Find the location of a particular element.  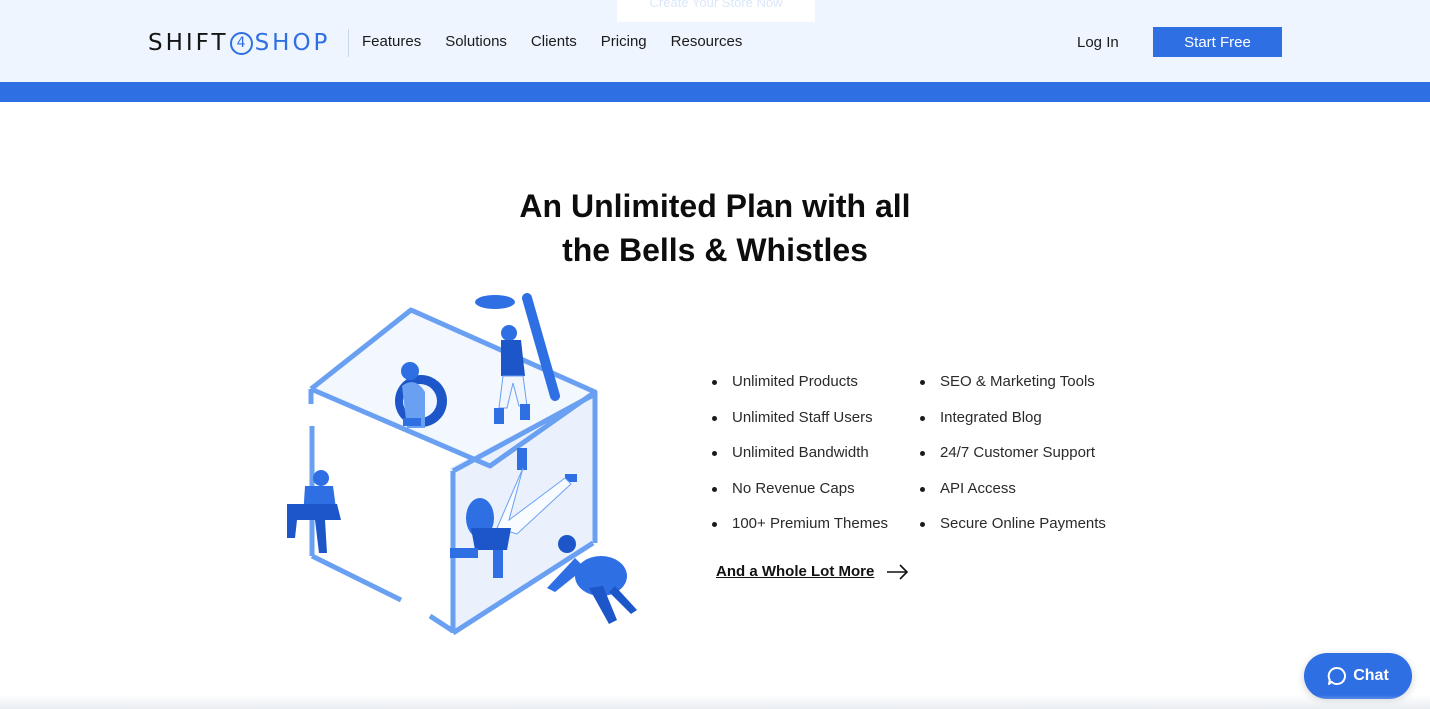

start-free-button: Start Free is located at coordinates (1217, 42).